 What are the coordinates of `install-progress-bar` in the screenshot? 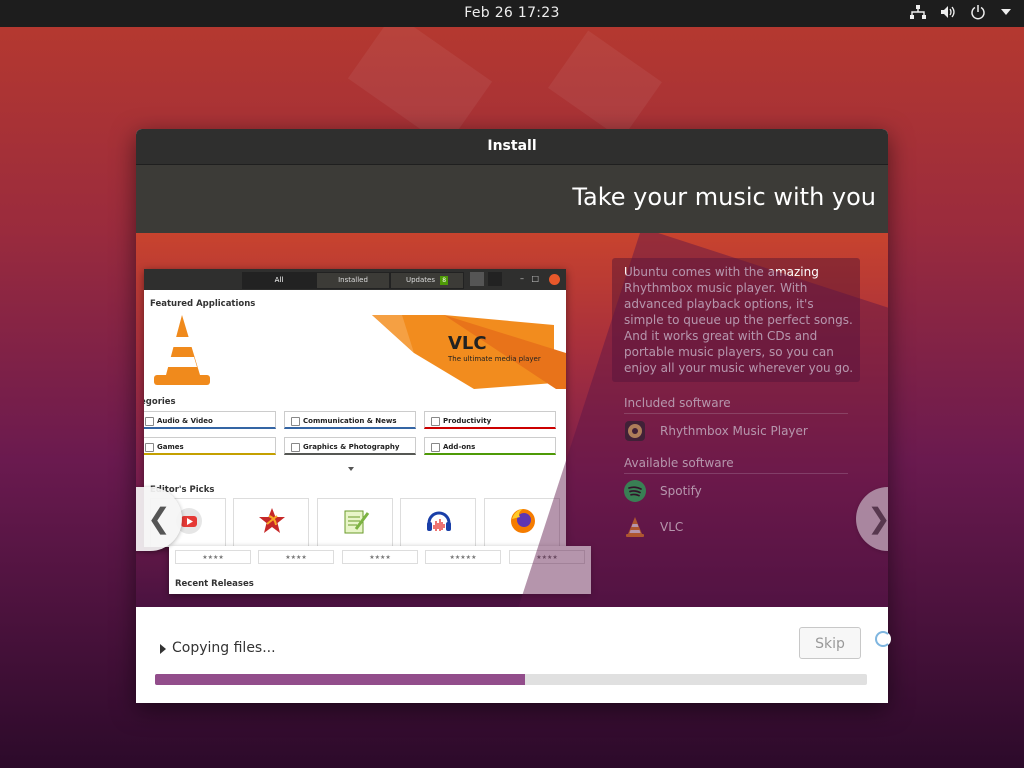 It's located at (511, 679).